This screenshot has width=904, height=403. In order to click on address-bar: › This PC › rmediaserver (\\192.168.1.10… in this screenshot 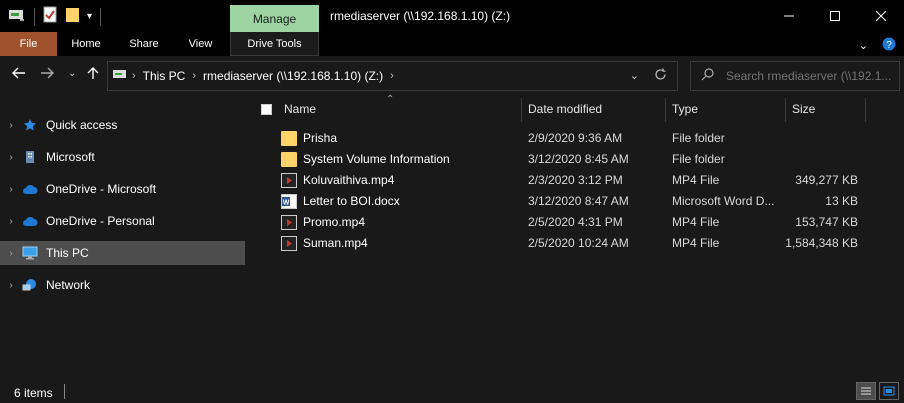, I will do `click(392, 76)`.